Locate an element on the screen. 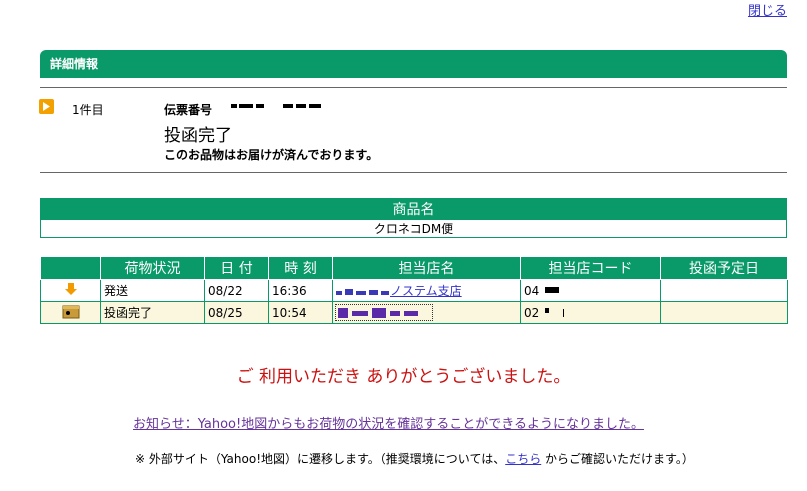 This screenshot has width=807, height=491. row-time: 16:36 is located at coordinates (300, 290).